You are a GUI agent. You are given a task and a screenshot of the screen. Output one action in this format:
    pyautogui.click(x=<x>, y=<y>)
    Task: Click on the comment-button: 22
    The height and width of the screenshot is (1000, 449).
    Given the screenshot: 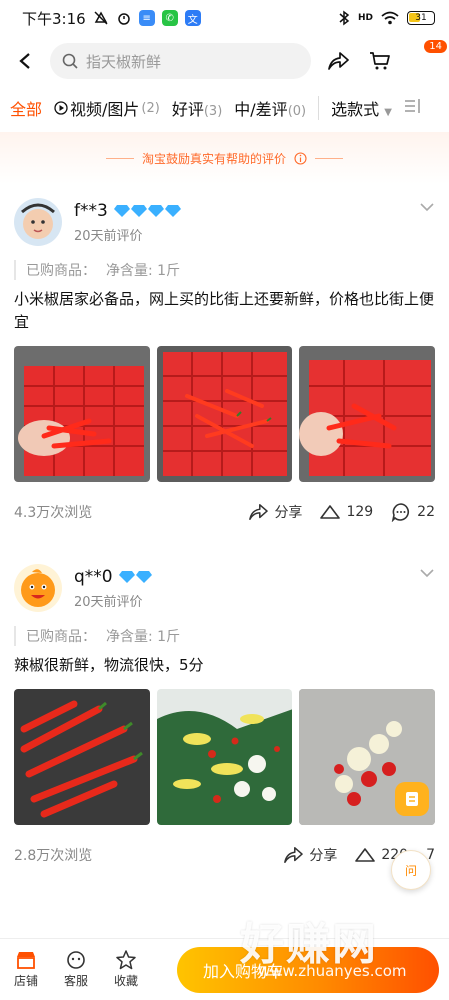 What is the action you would take?
    pyautogui.click(x=413, y=512)
    